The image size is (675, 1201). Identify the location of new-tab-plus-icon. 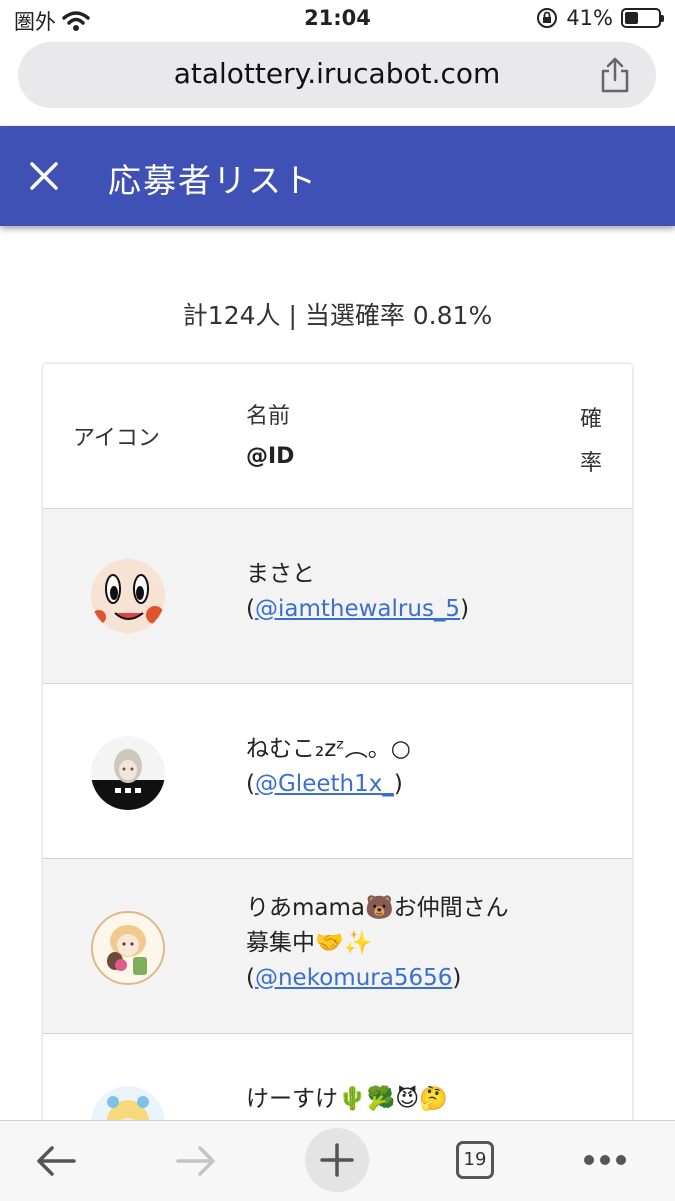
(337, 1160).